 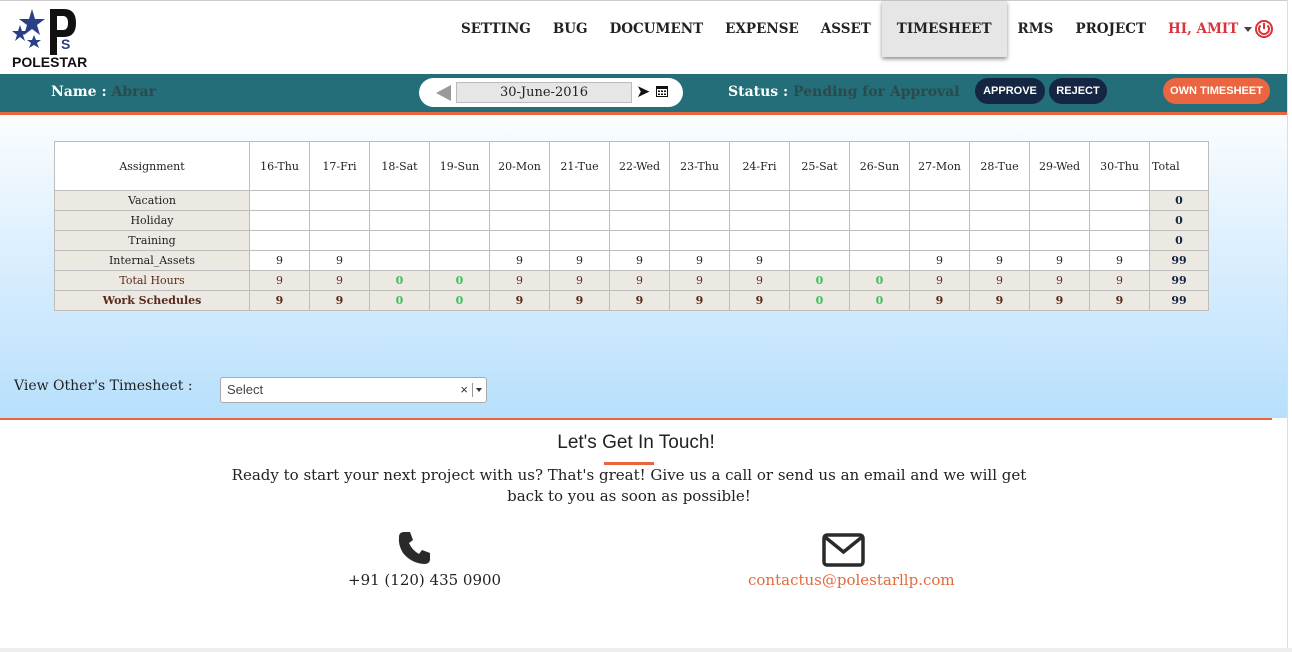 I want to click on reject-button: REJECT, so click(x=1078, y=91).